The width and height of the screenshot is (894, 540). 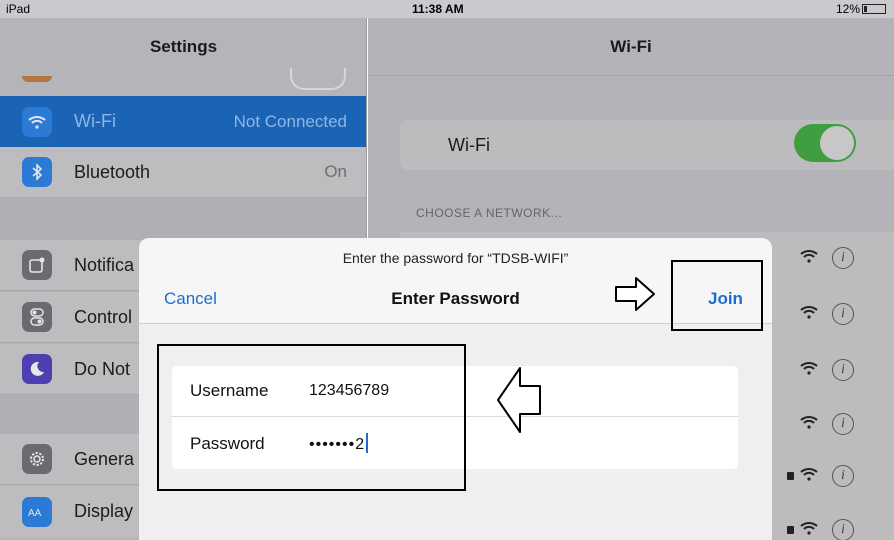 What do you see at coordinates (861, 9) in the screenshot?
I see `battery-indicator: 12%` at bounding box center [861, 9].